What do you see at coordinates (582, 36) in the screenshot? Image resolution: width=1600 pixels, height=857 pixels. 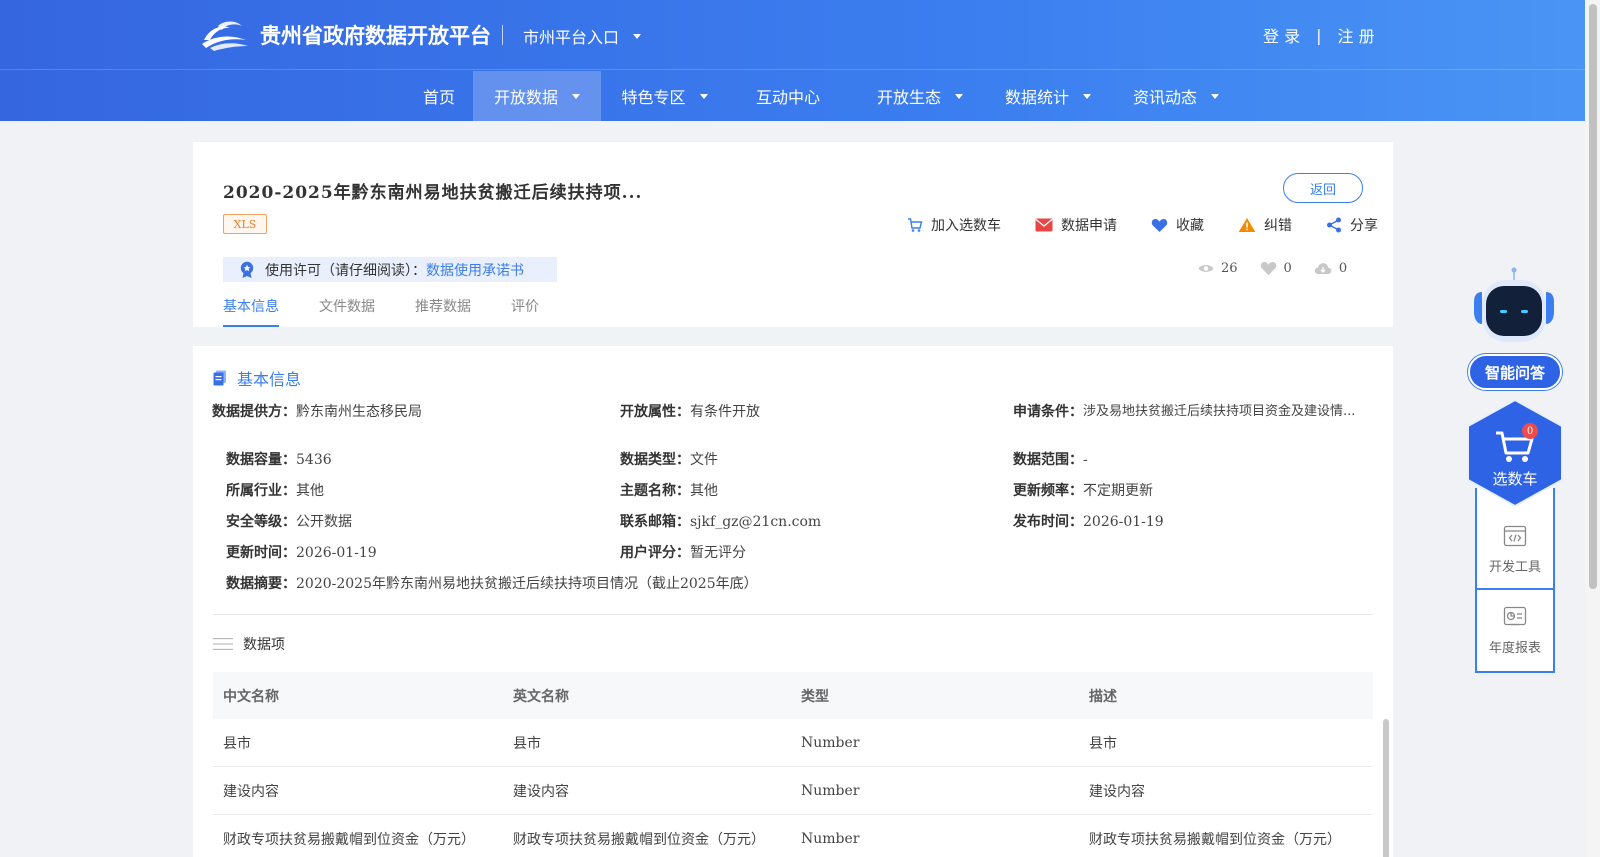 I see `city-platform-dropdown: 市州平台入口` at bounding box center [582, 36].